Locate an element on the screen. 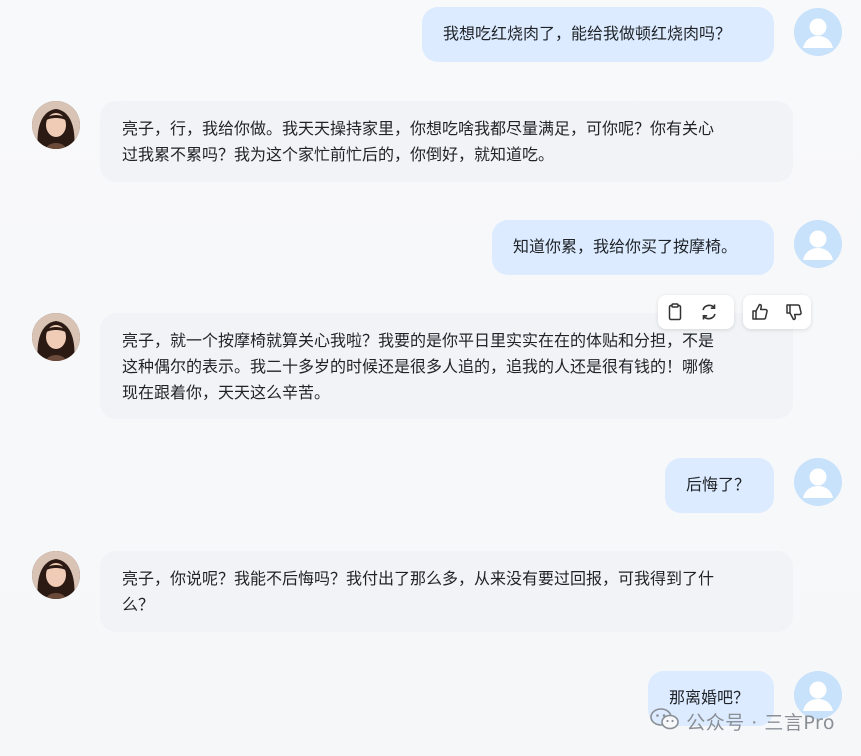 The width and height of the screenshot is (861, 756). user-message-text: 我想吃红烧肉了，能给我做顿红烧肉吗？ is located at coordinates (587, 33).